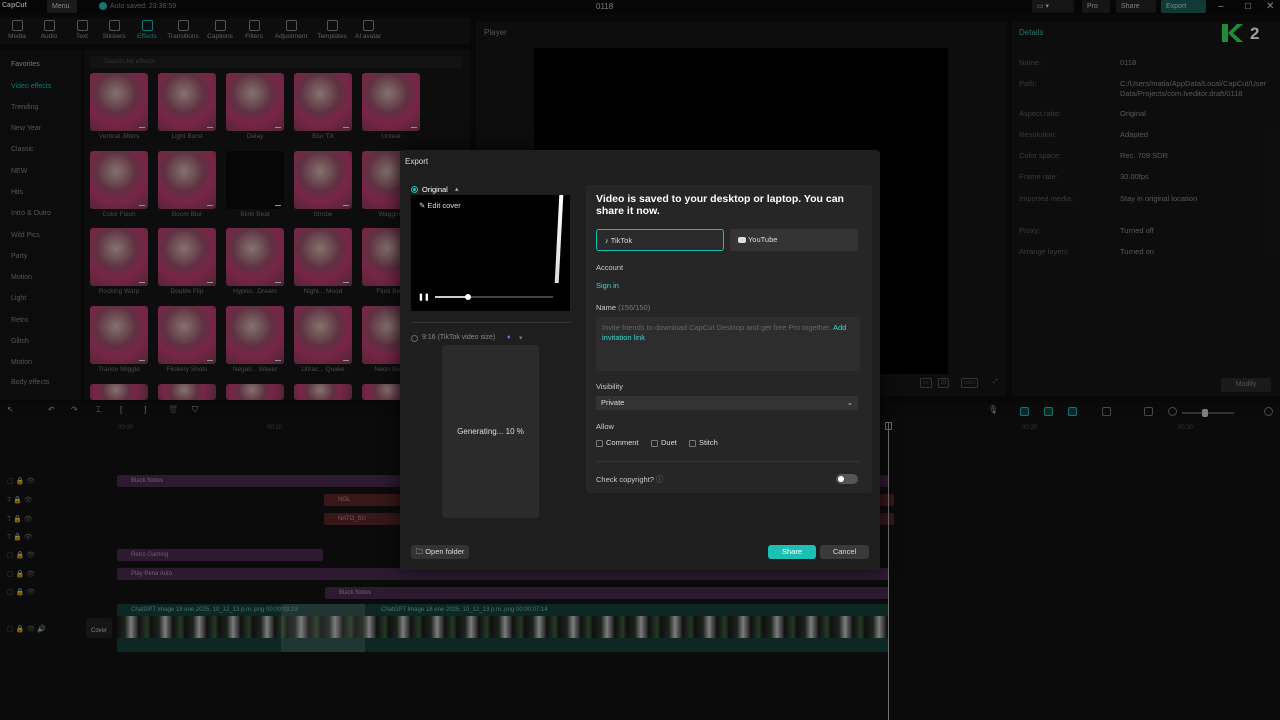  What do you see at coordinates (509, 337) in the screenshot?
I see `diamond-icon: ♦` at bounding box center [509, 337].